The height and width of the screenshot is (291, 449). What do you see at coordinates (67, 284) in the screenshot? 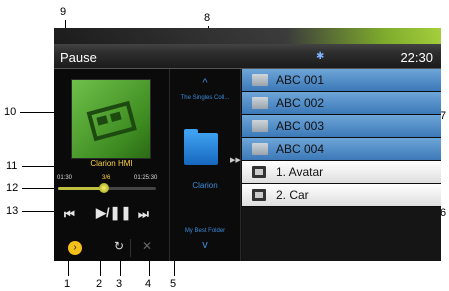
I see `callout-1: 1` at bounding box center [67, 284].